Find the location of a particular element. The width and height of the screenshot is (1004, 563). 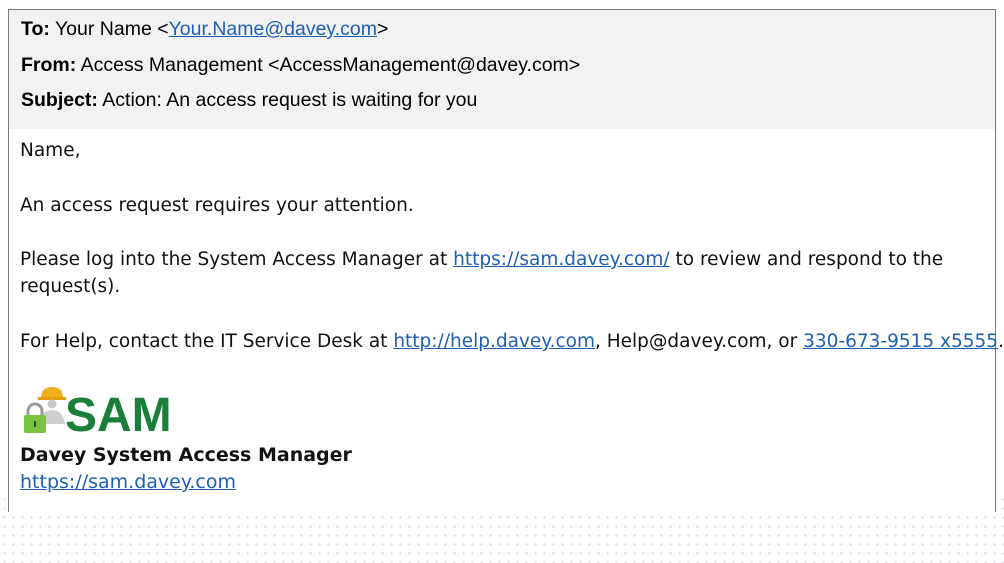

help-link: http://help.davey.com is located at coordinates (494, 341).